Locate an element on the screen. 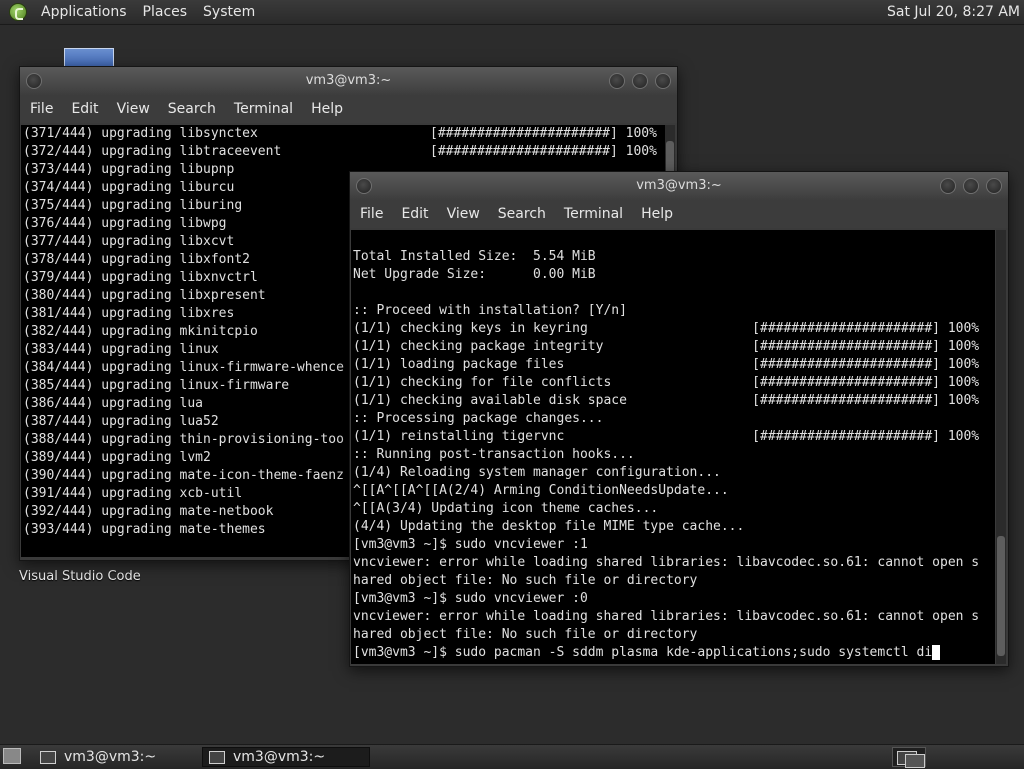 This screenshot has width=1024, height=769. text-cursor is located at coordinates (936, 652).